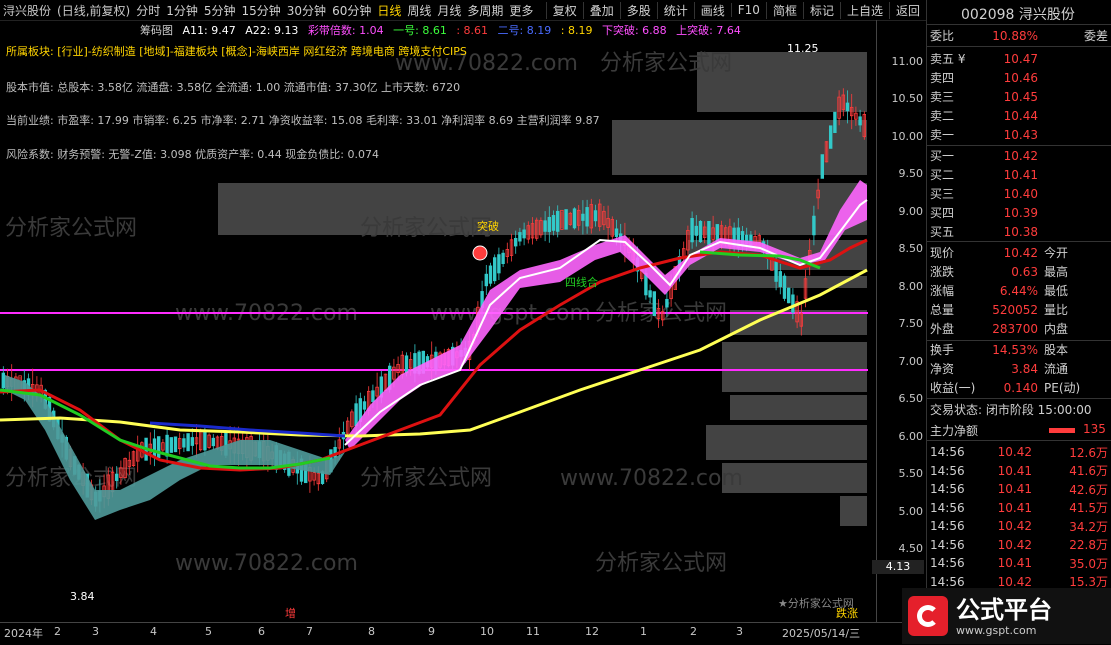  What do you see at coordinates (693, 631) in the screenshot?
I see `x-tick: 2` at bounding box center [693, 631].